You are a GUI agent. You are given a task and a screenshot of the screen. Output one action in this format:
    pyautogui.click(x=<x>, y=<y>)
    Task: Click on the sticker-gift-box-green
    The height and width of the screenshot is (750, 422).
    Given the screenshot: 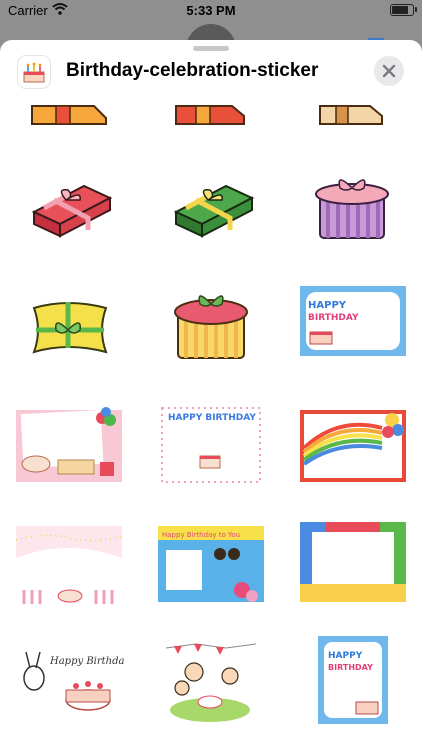 What is the action you would take?
    pyautogui.click(x=211, y=205)
    